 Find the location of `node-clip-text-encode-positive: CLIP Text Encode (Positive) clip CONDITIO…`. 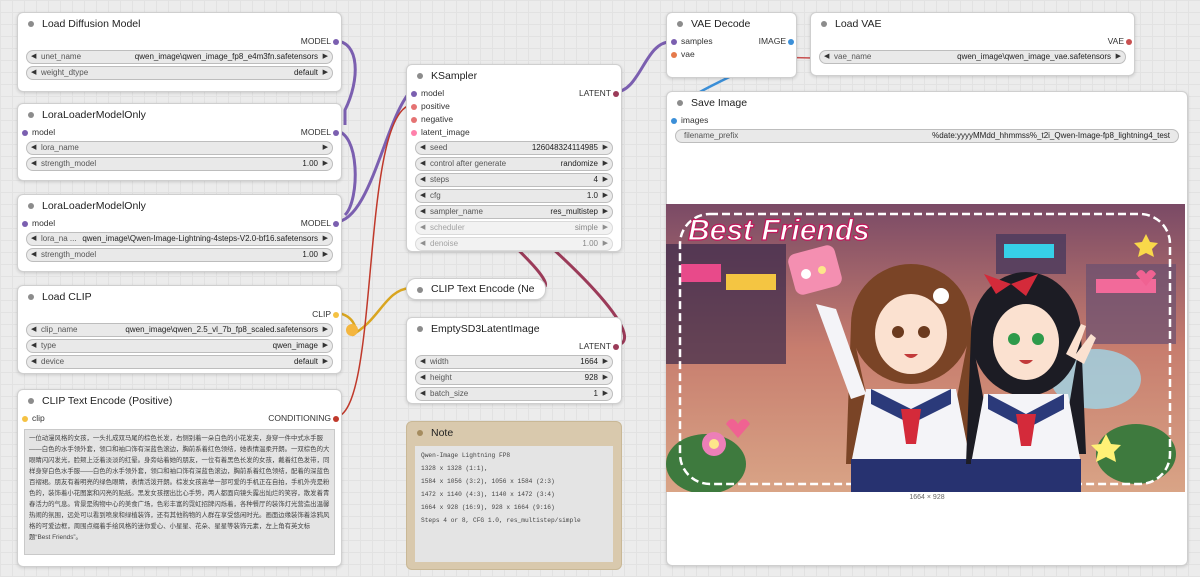

node-clip-text-encode-positive: CLIP Text Encode (Positive) clip CONDITIO… is located at coordinates (179, 478).